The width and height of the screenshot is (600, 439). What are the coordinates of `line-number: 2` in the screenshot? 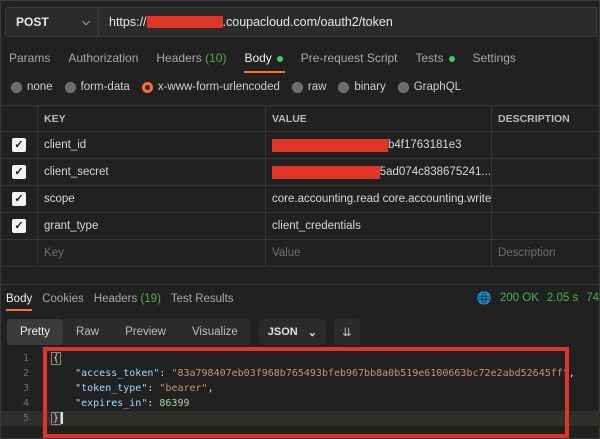 It's located at (25, 373).